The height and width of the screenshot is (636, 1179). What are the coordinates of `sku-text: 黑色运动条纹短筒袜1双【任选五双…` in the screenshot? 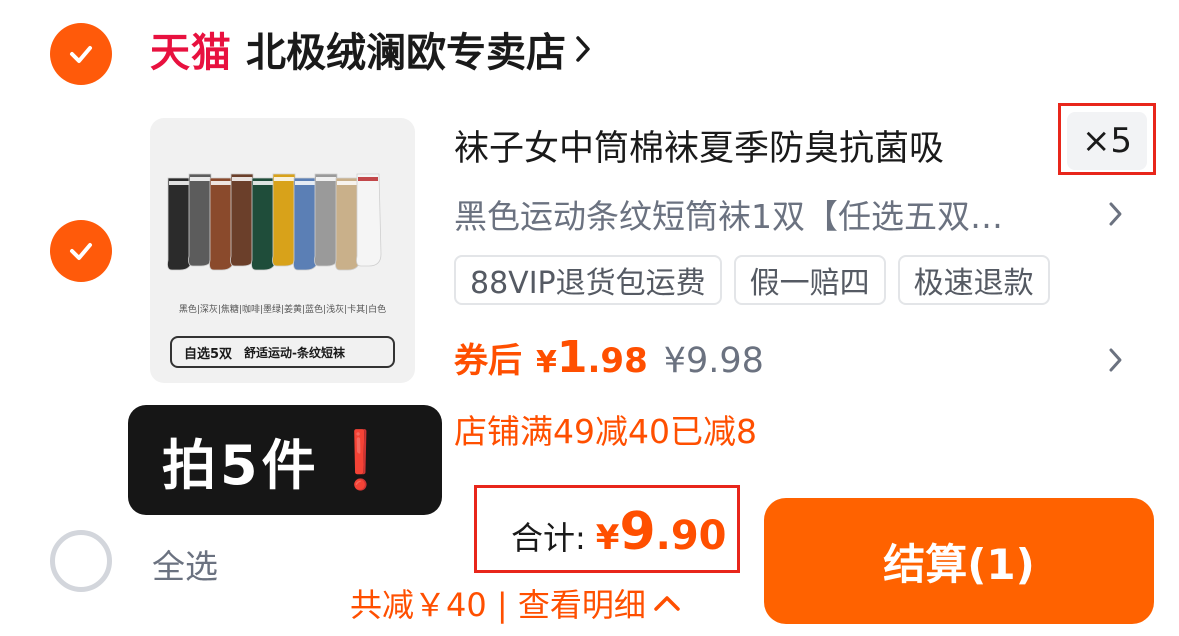 It's located at (728, 216).